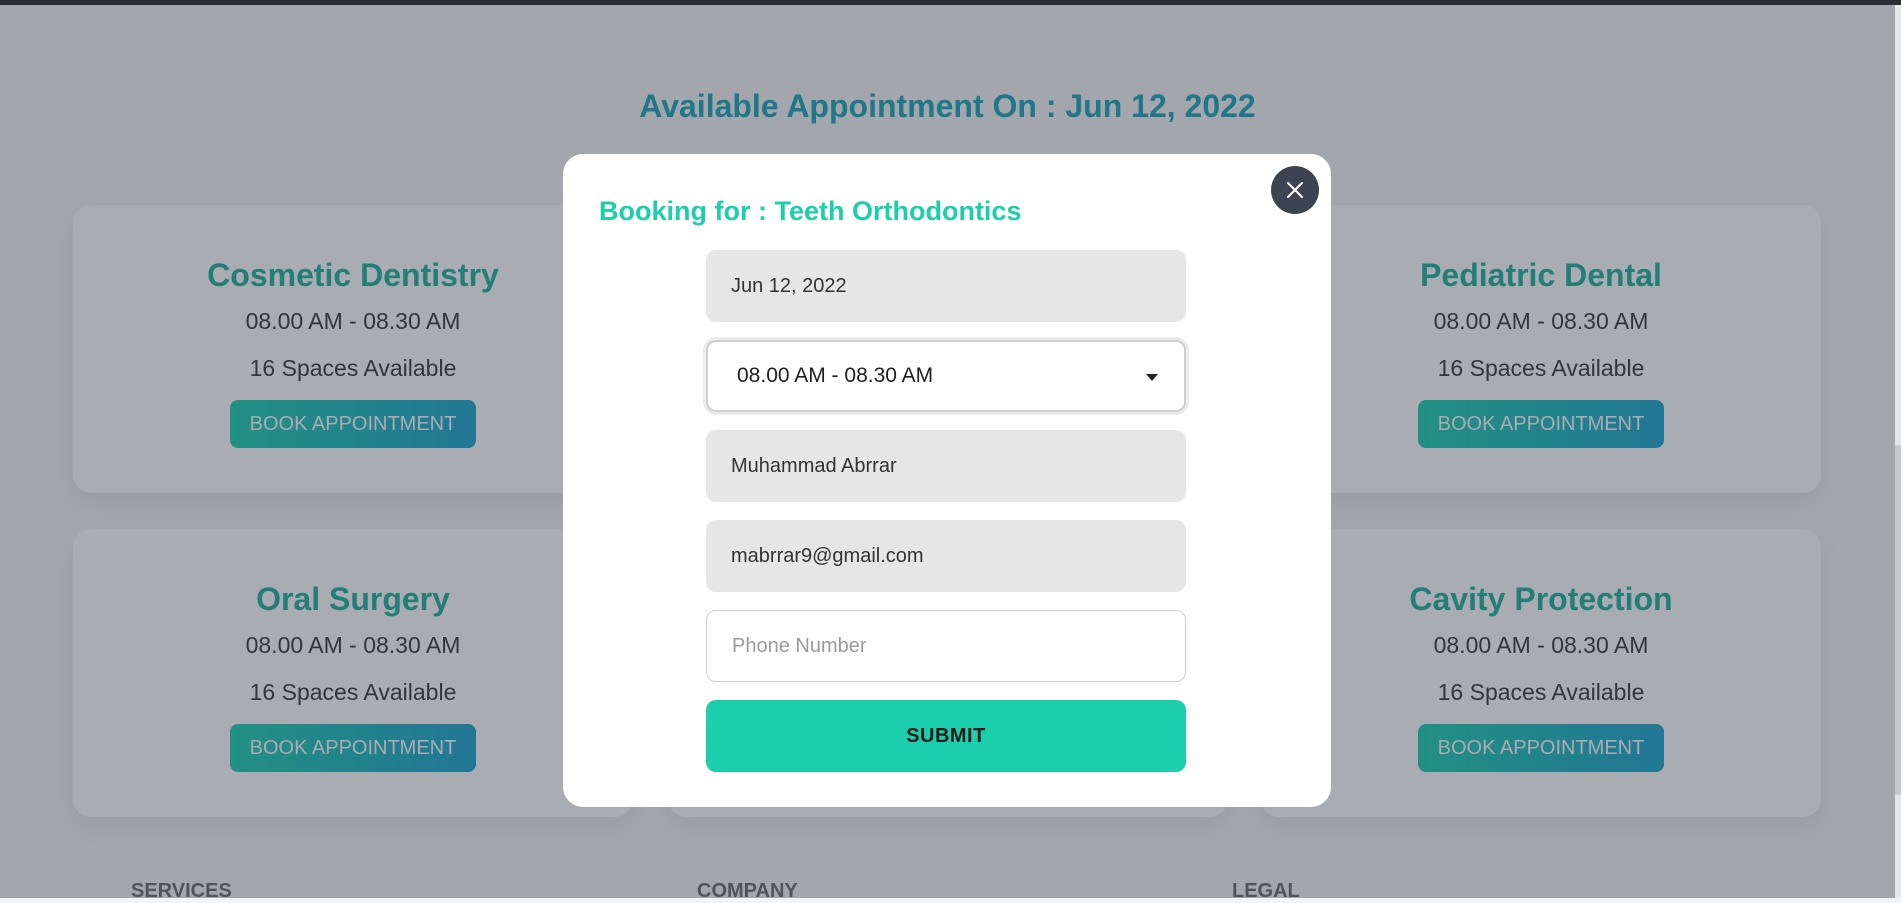  I want to click on date-field: Jun 12, 2022, so click(946, 286).